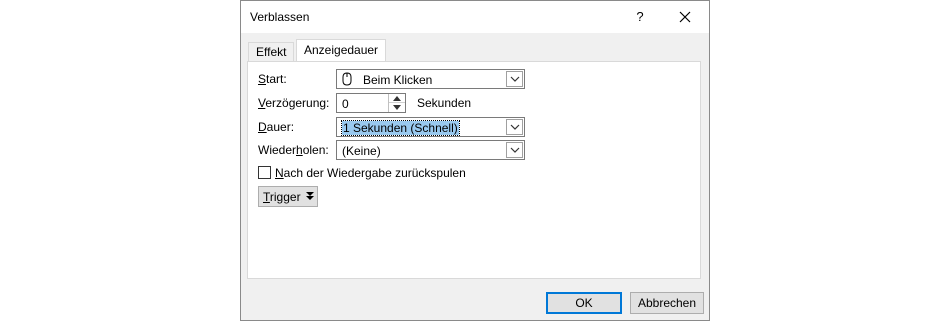  I want to click on delay-stepper-buttons, so click(396, 103).